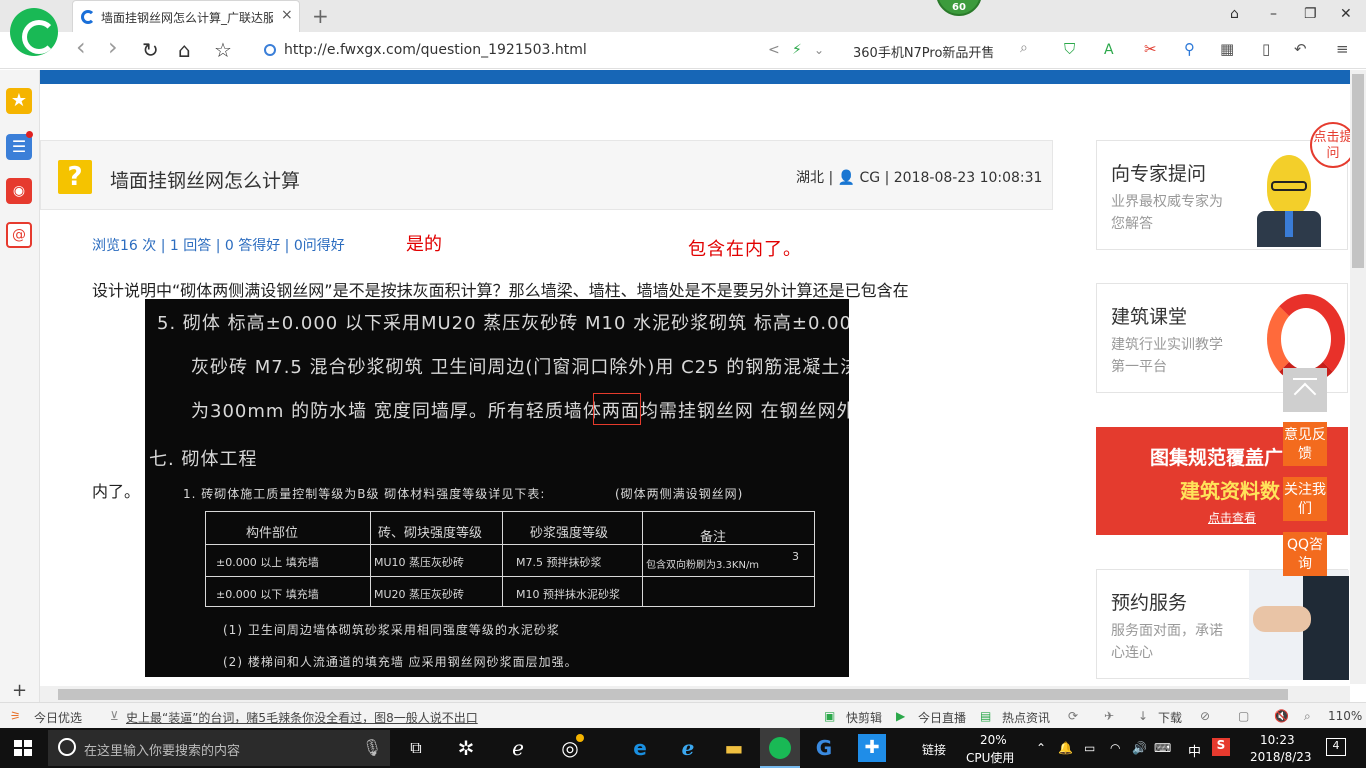  I want to click on edge-icon: e, so click(640, 748).